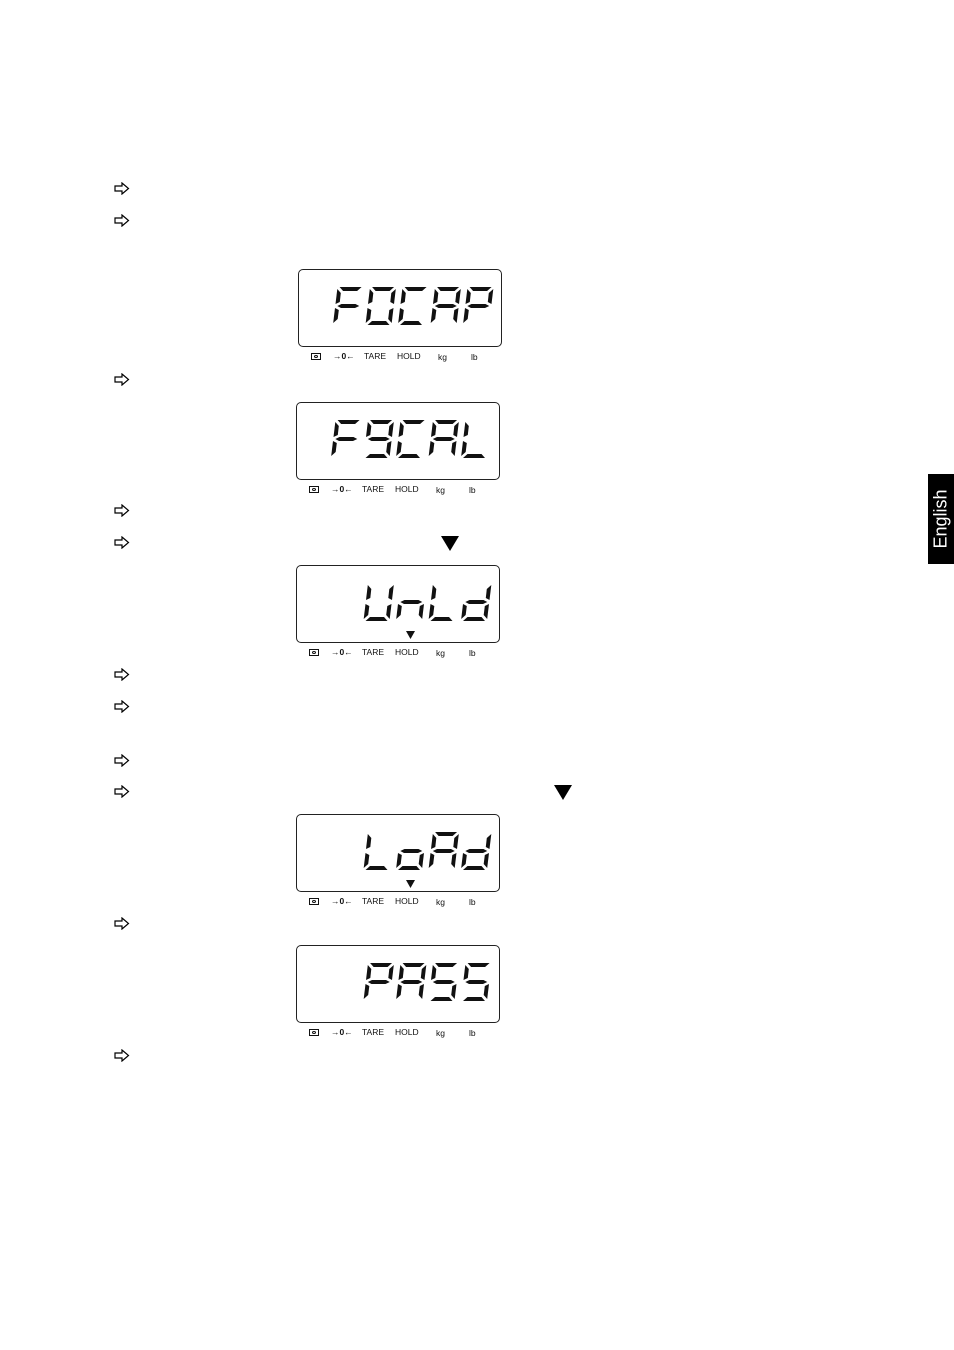 The width and height of the screenshot is (954, 1350). What do you see at coordinates (940, 519) in the screenshot?
I see `language-tab-label: English` at bounding box center [940, 519].